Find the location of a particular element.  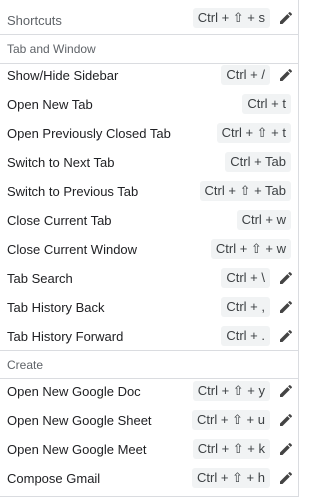

section-tab-and-window: Tab and Window is located at coordinates (149, 49).